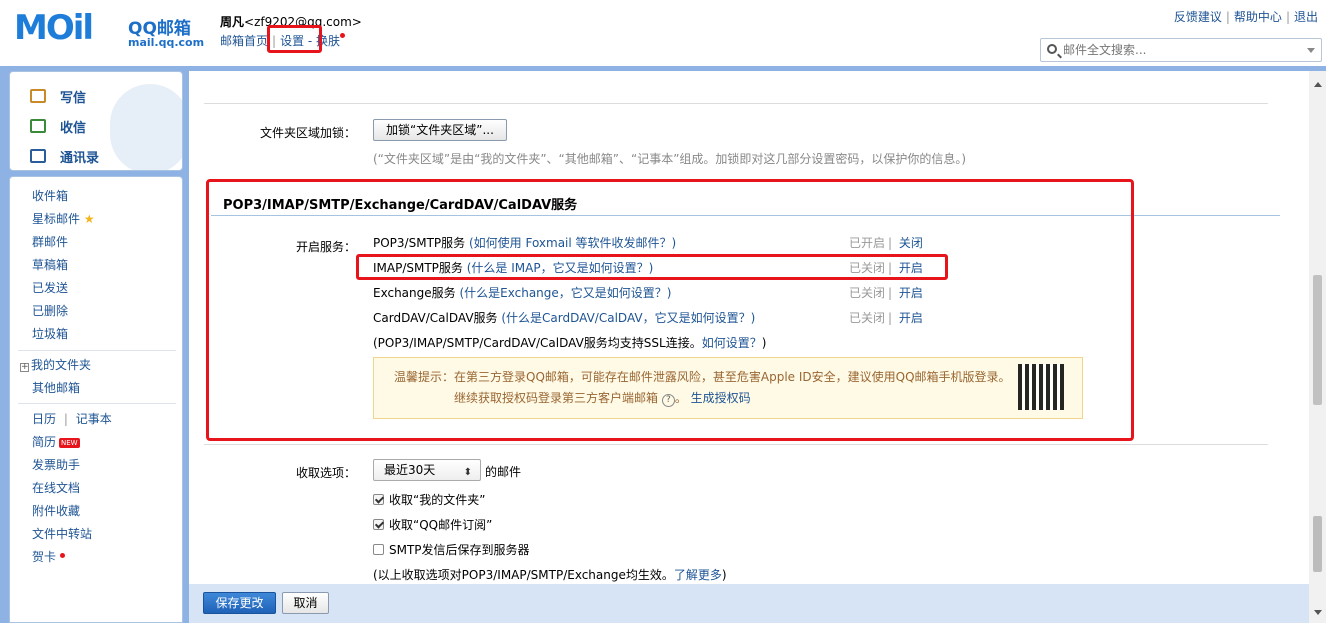  I want to click on option-label: 收取“我的文件夹”, so click(437, 500).